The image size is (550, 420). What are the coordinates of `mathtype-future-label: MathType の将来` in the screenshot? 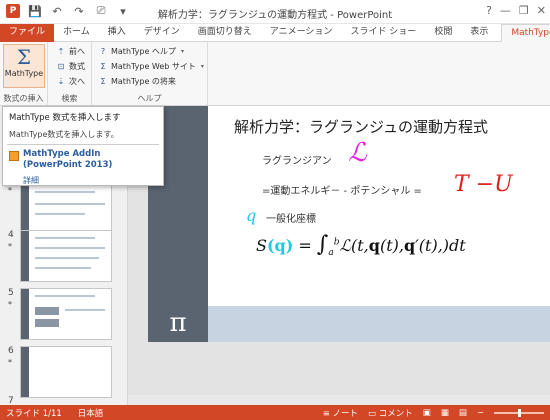 It's located at (143, 81).